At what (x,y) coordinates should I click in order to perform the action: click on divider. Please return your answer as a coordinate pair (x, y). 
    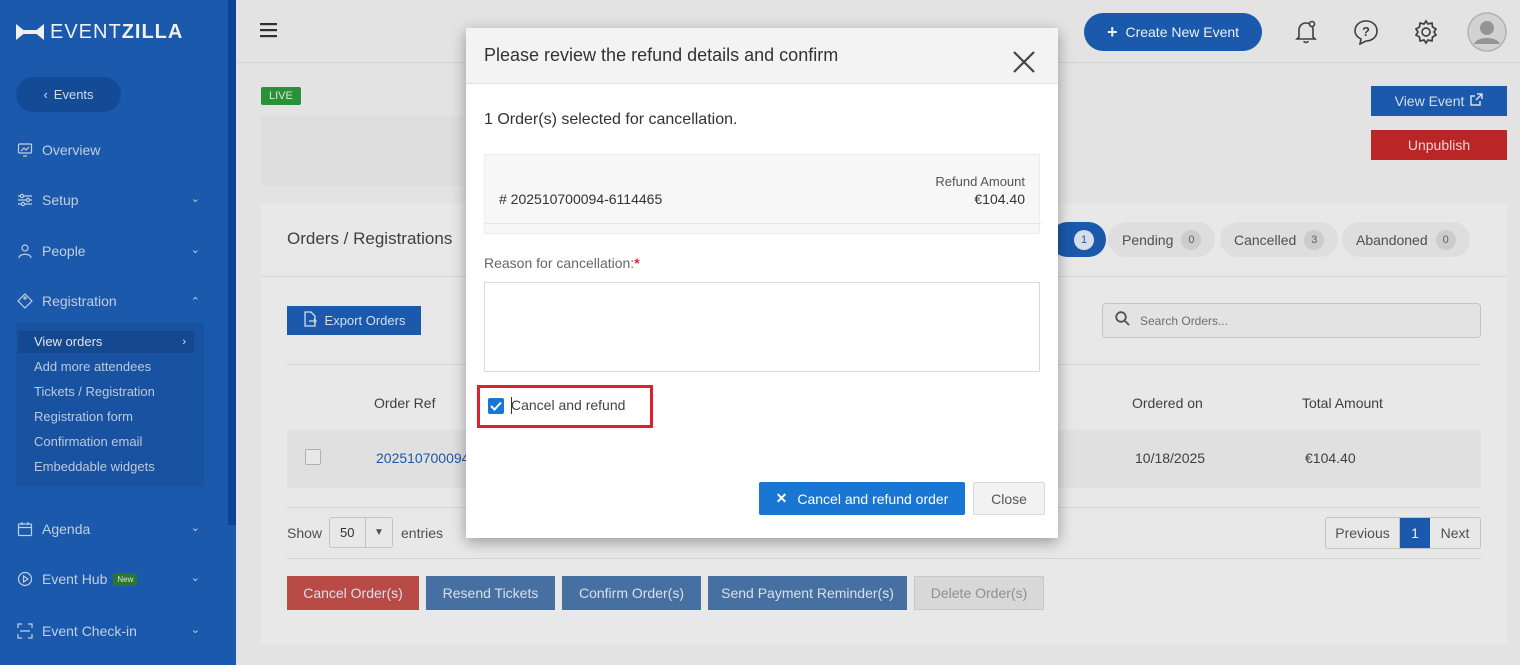
    Looking at the image, I should click on (763, 223).